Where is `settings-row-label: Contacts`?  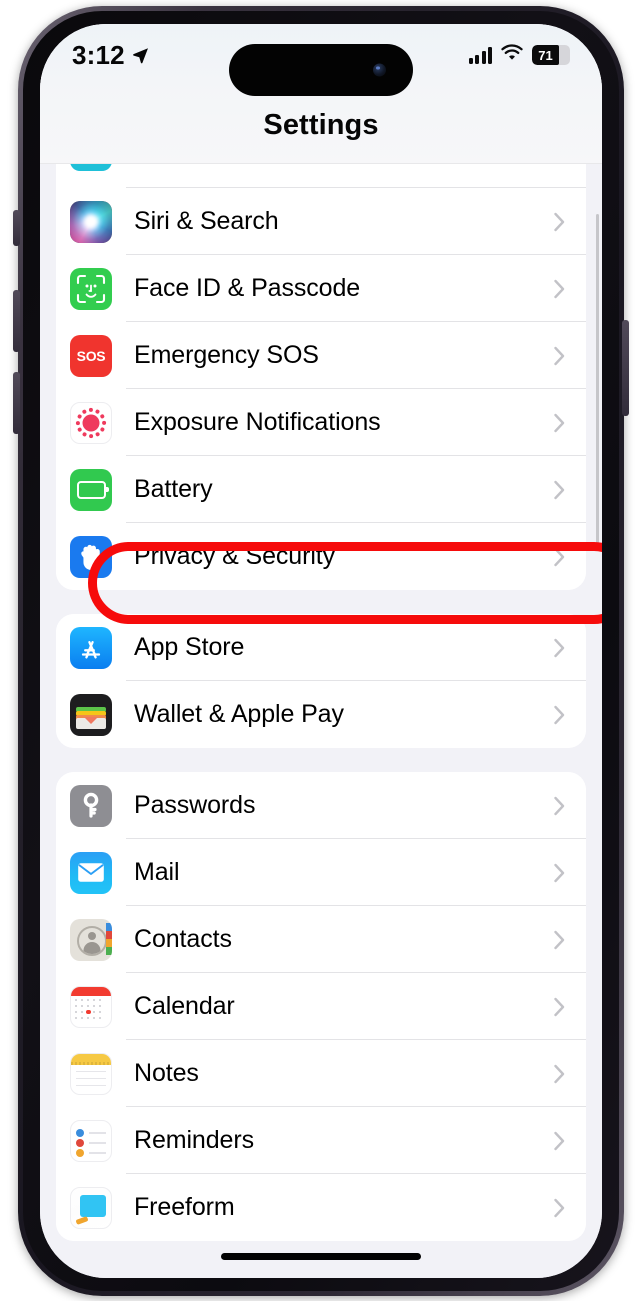
settings-row-label: Contacts is located at coordinates (183, 939).